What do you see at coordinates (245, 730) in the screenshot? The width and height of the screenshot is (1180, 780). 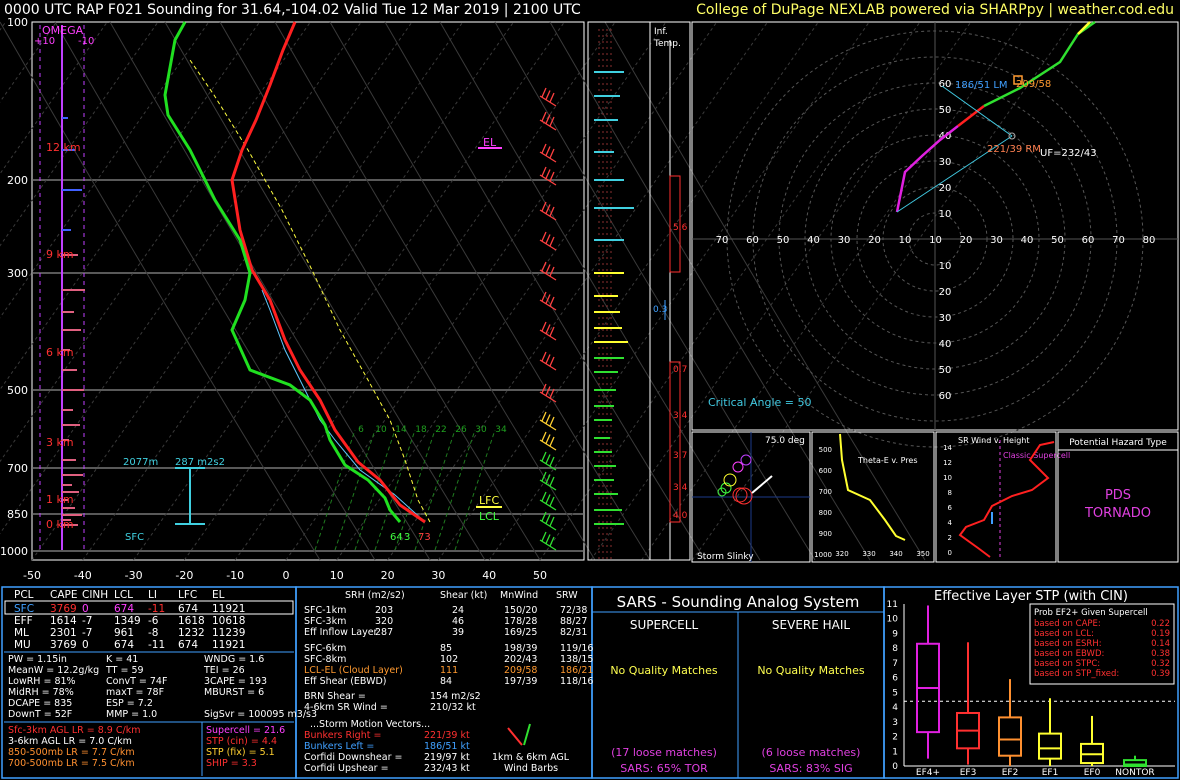 I see `composite-index: Supercell = 21.6` at bounding box center [245, 730].